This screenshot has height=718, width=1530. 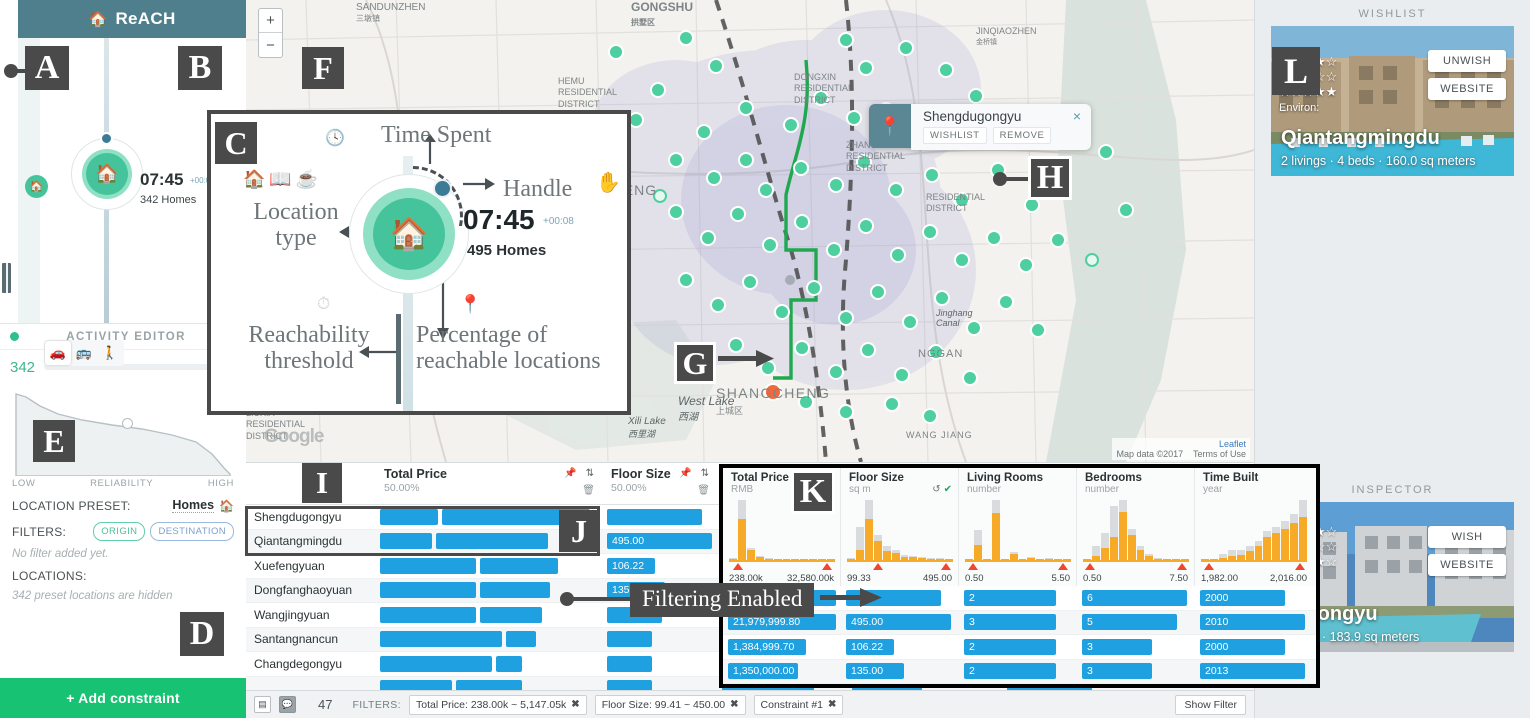 I want to click on timeline-node-home-icon: 🏠, so click(x=107, y=174).